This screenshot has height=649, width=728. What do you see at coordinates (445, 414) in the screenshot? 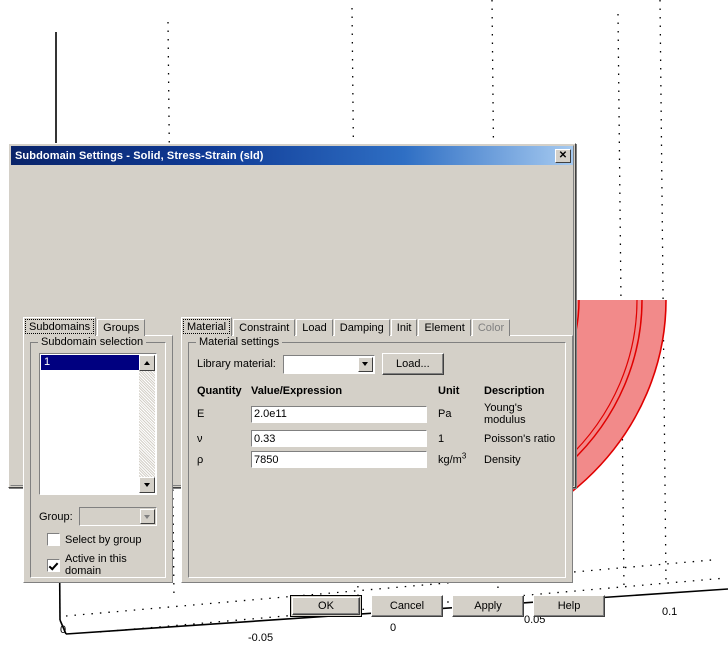
I see `unit-text: Pa` at bounding box center [445, 414].